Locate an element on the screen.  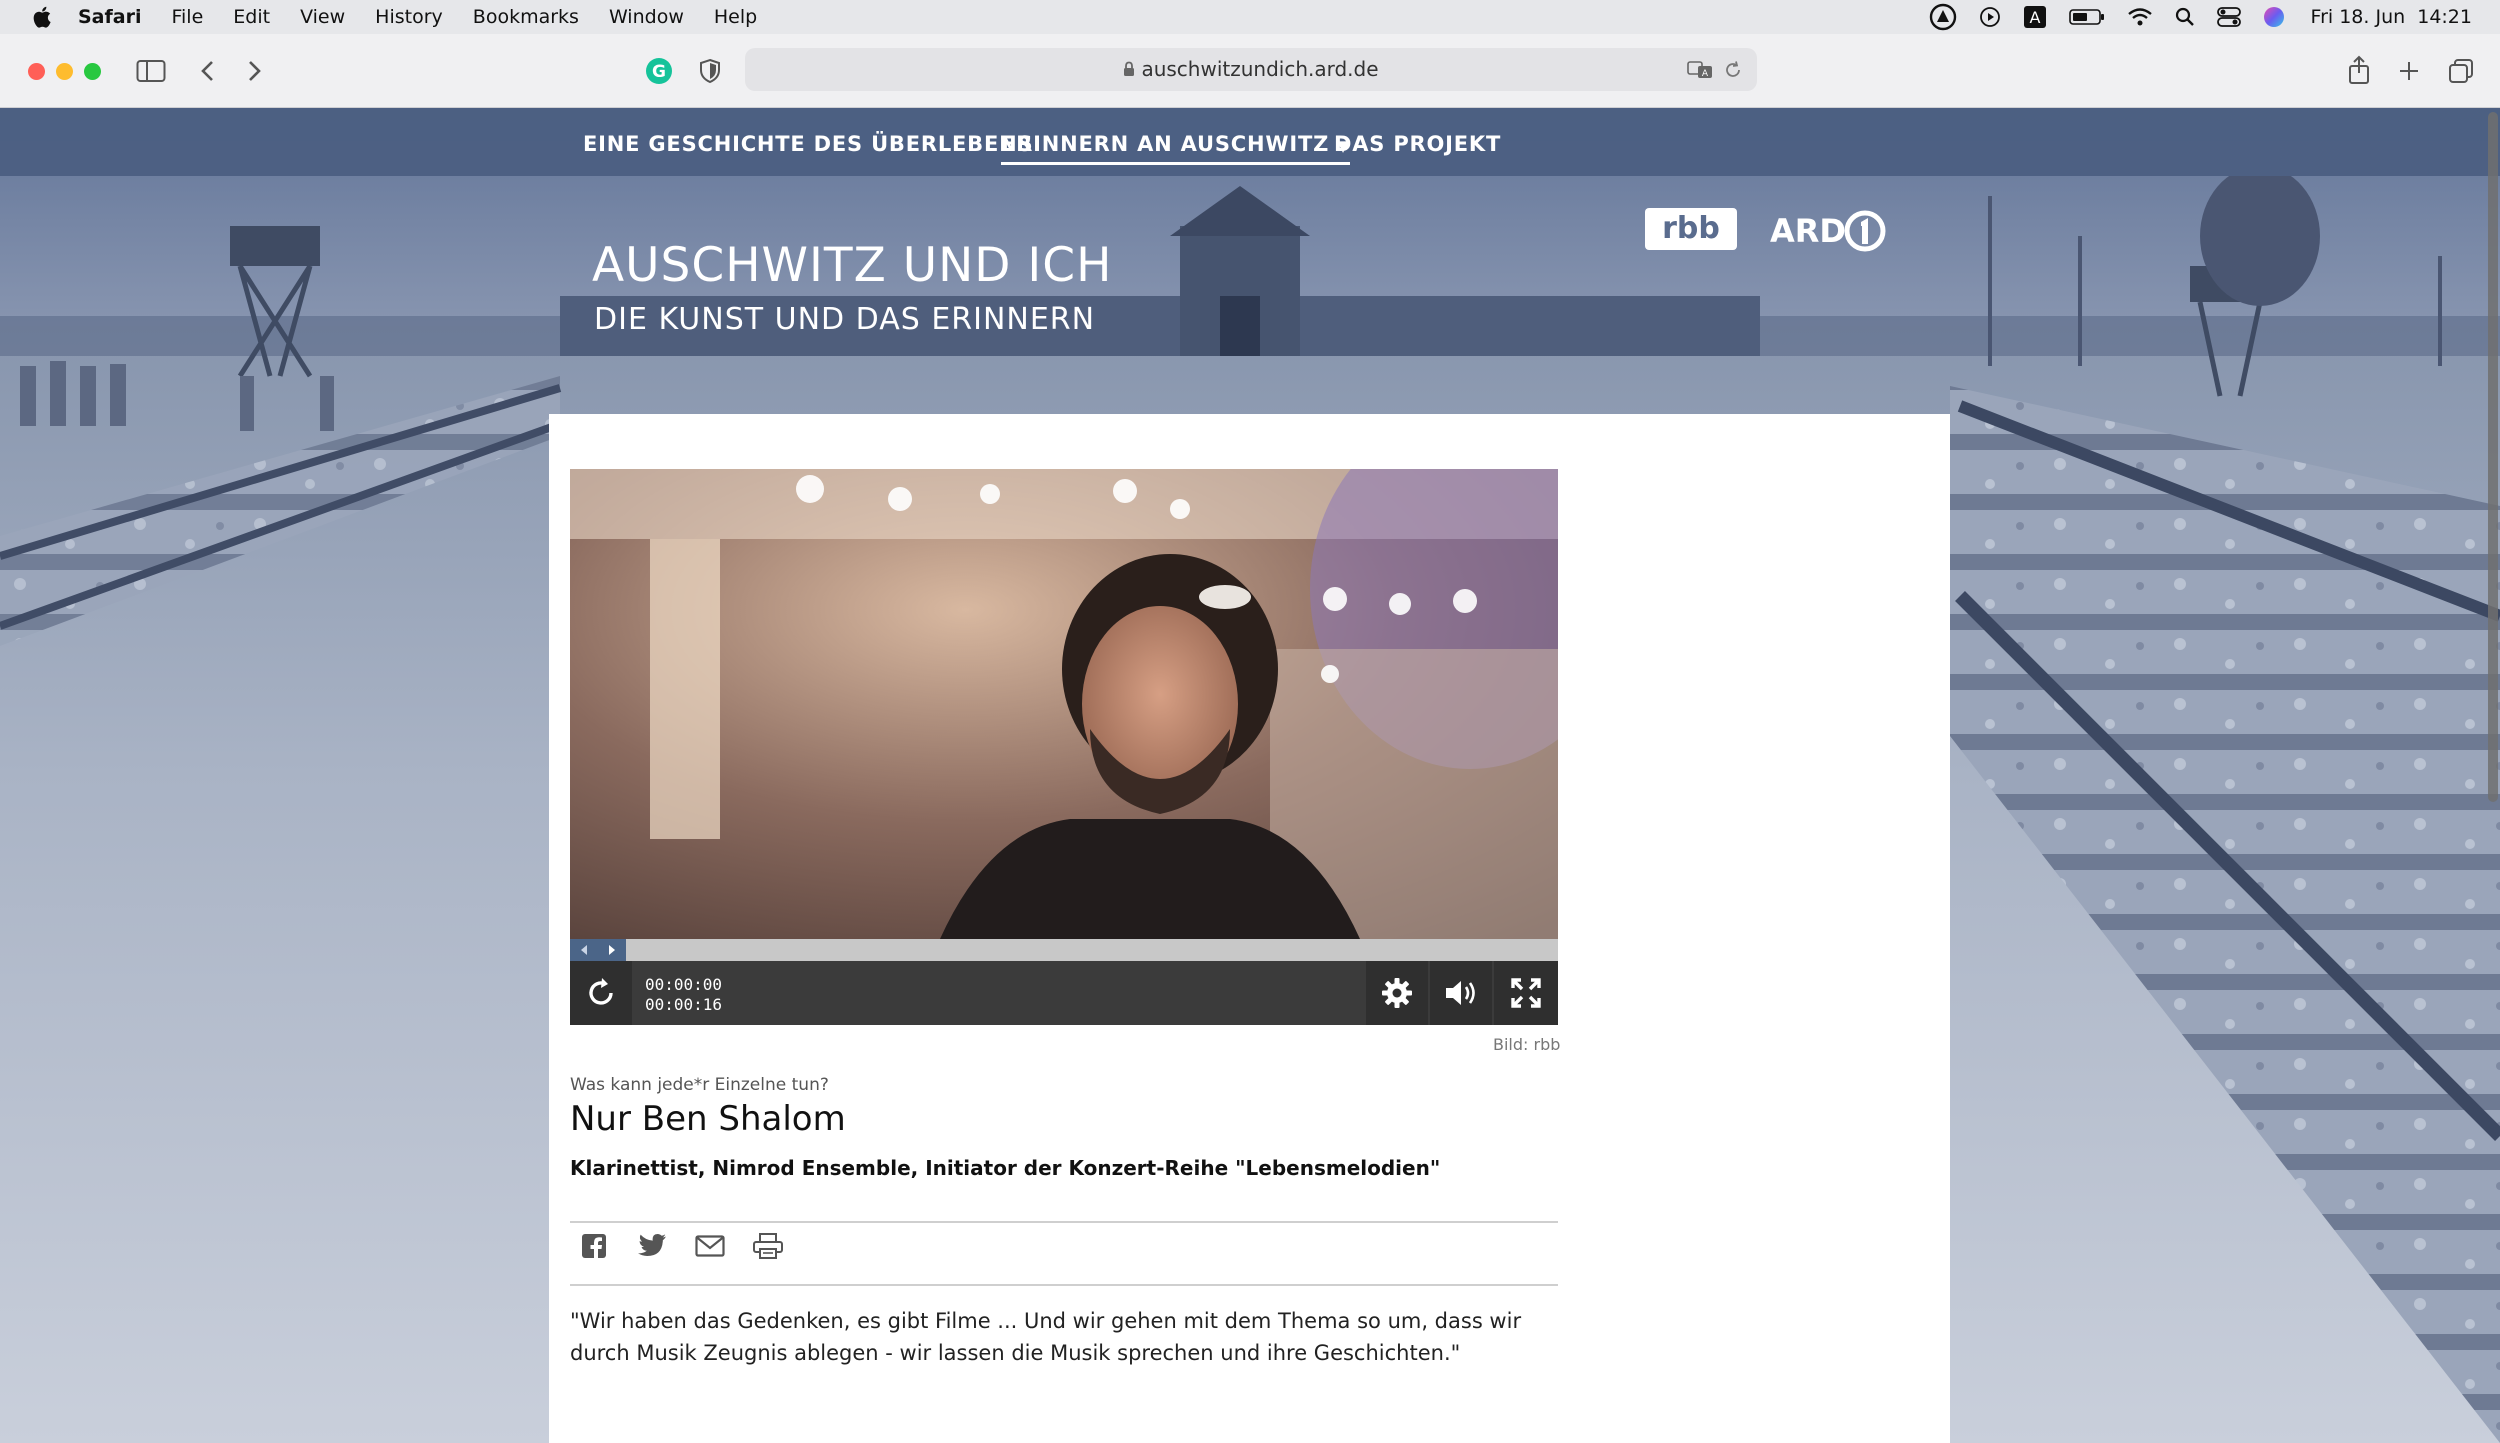
gear-icon is located at coordinates (1397, 993).